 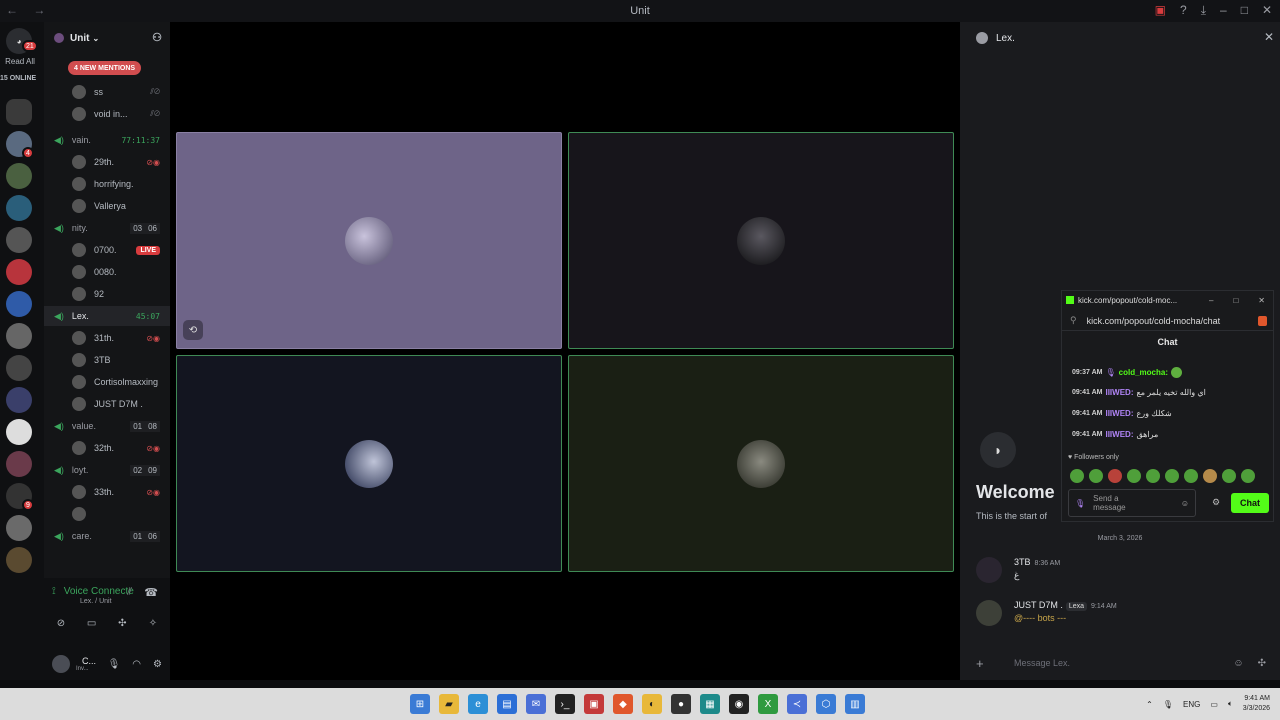 What do you see at coordinates (105, 68) in the screenshot?
I see `new-mentions-pill: 4 NEW MENTIONS` at bounding box center [105, 68].